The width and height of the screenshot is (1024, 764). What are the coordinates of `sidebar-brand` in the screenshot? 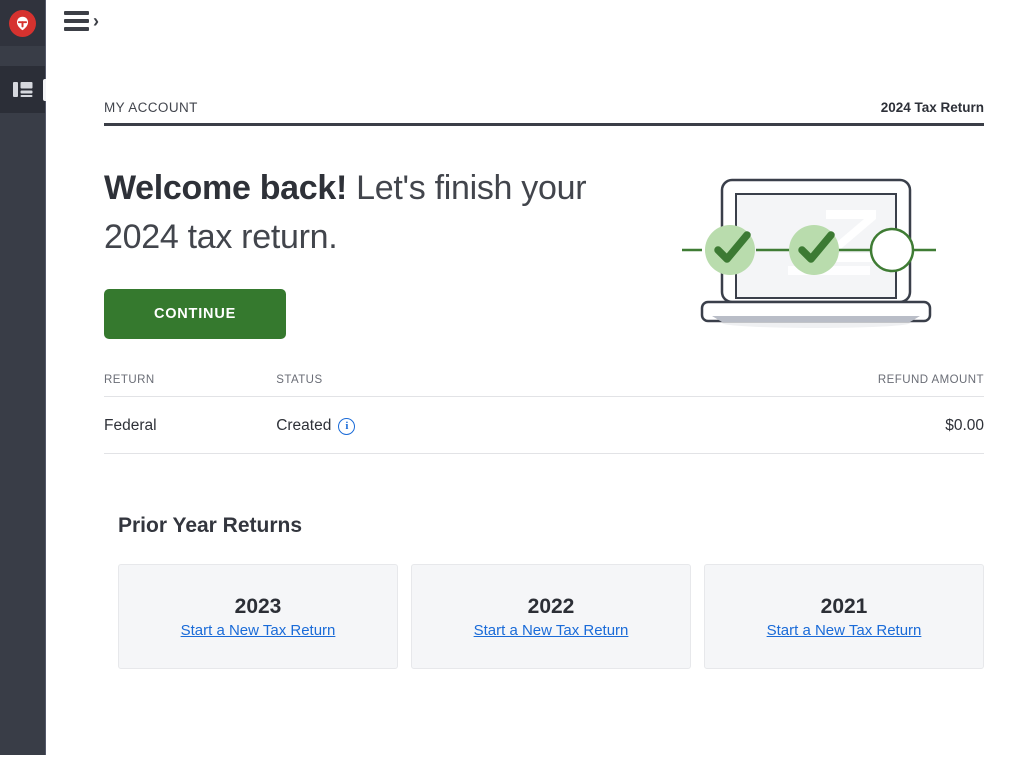 It's located at (22, 23).